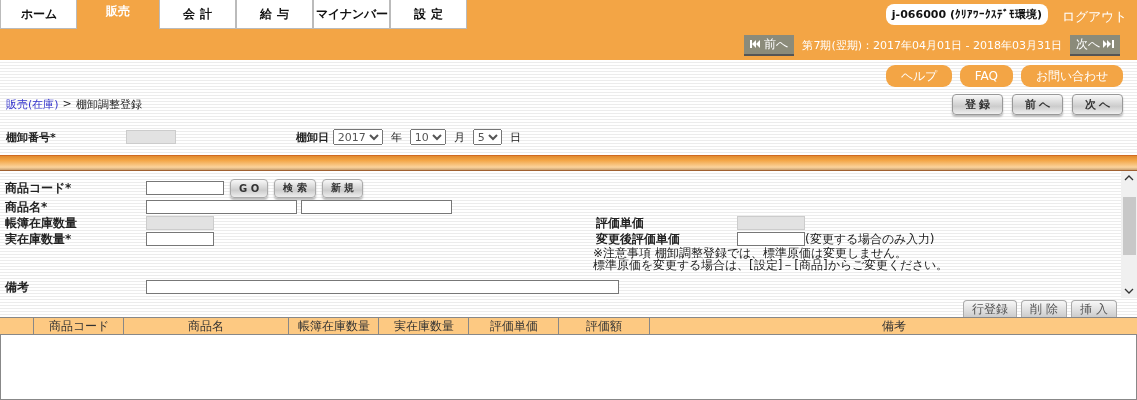  What do you see at coordinates (274, 14) in the screenshot?
I see `nav-tab: 給 与` at bounding box center [274, 14].